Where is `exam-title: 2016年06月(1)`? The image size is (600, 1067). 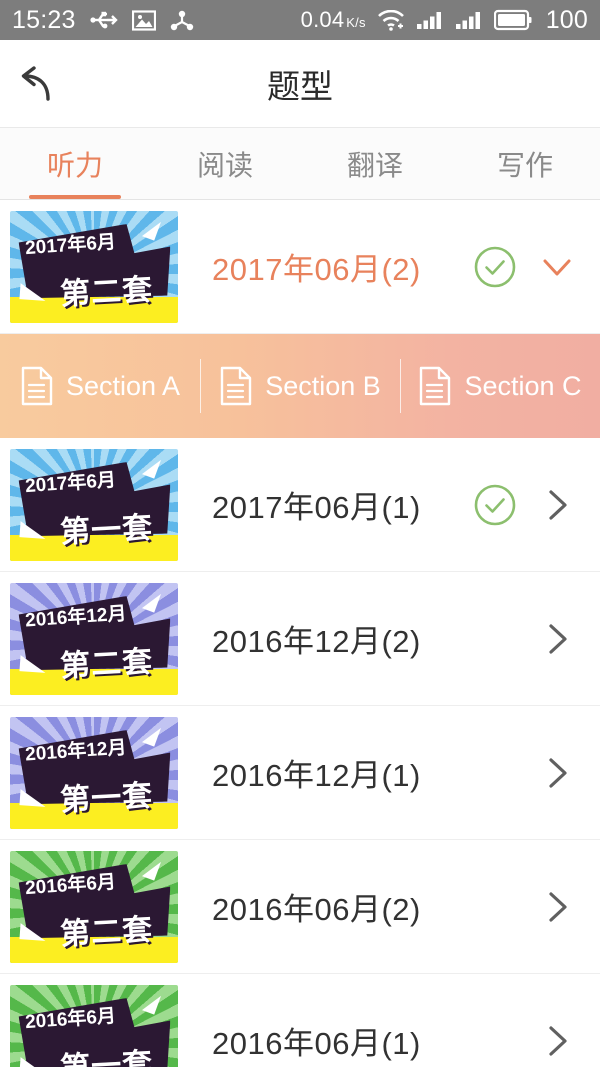
exam-title: 2016年06月(1) is located at coordinates (316, 1043).